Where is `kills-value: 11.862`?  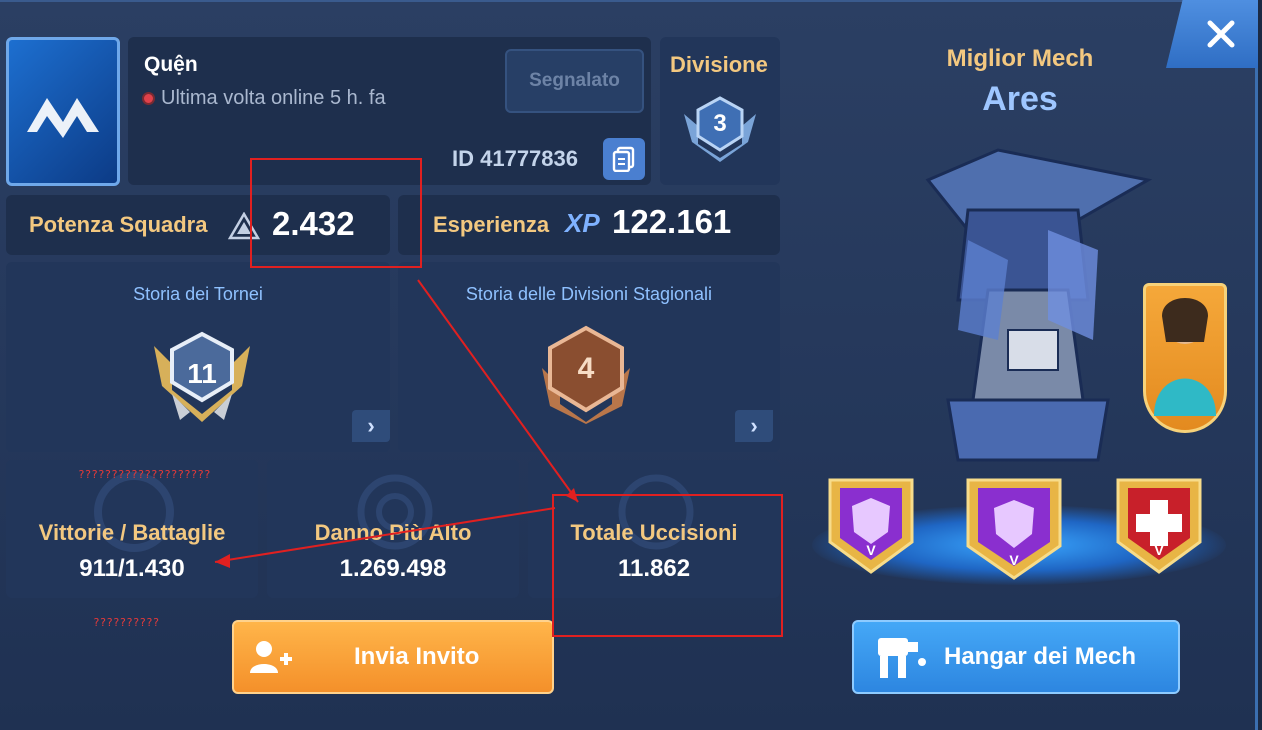 kills-value: 11.862 is located at coordinates (654, 568).